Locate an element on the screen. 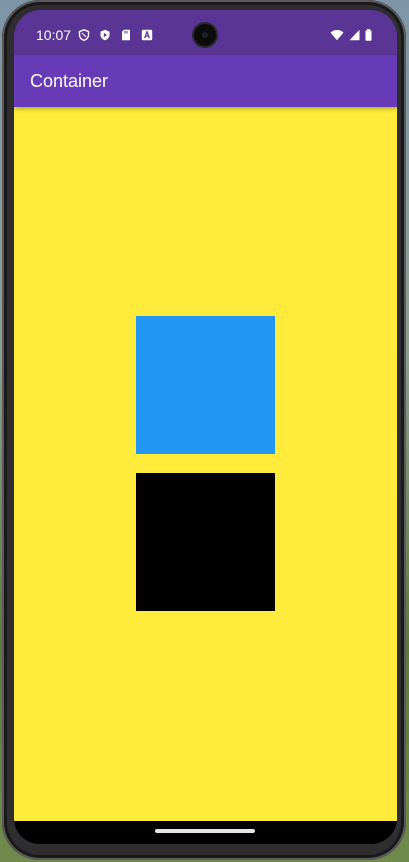  camera-cutout is located at coordinates (205, 35).